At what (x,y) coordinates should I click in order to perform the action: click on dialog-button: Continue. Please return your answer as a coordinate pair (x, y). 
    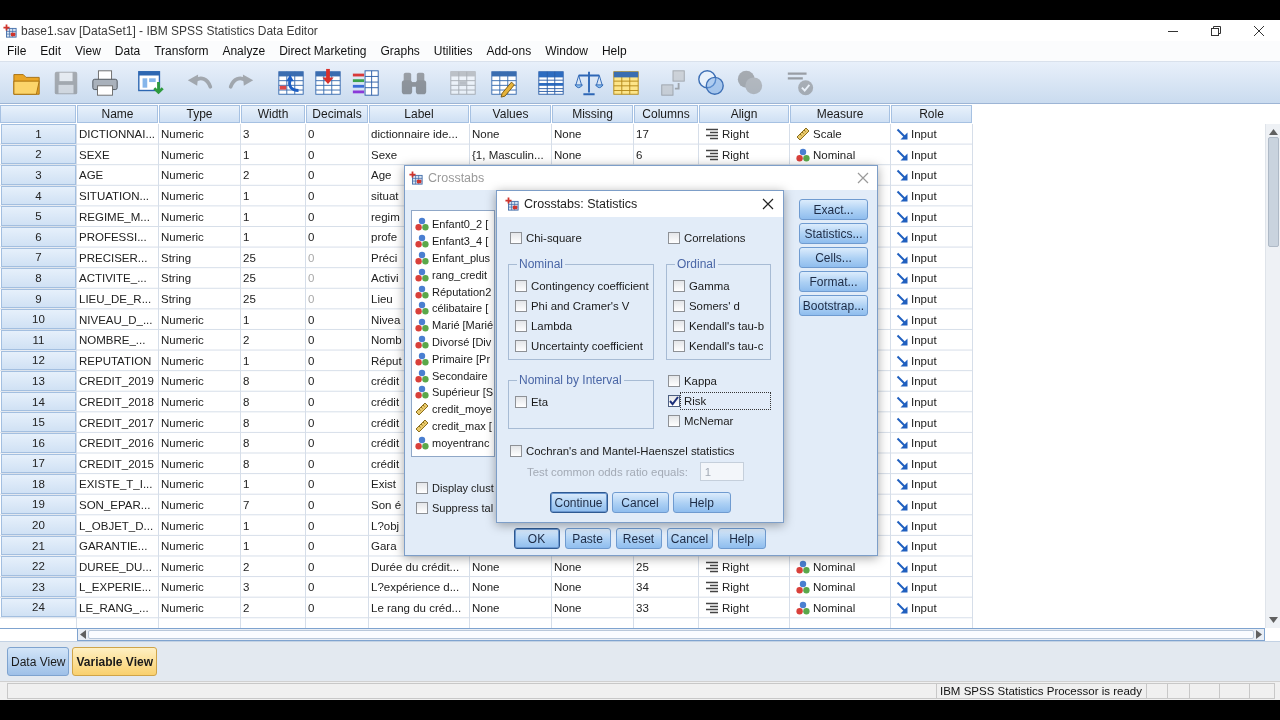
    Looking at the image, I should click on (578, 502).